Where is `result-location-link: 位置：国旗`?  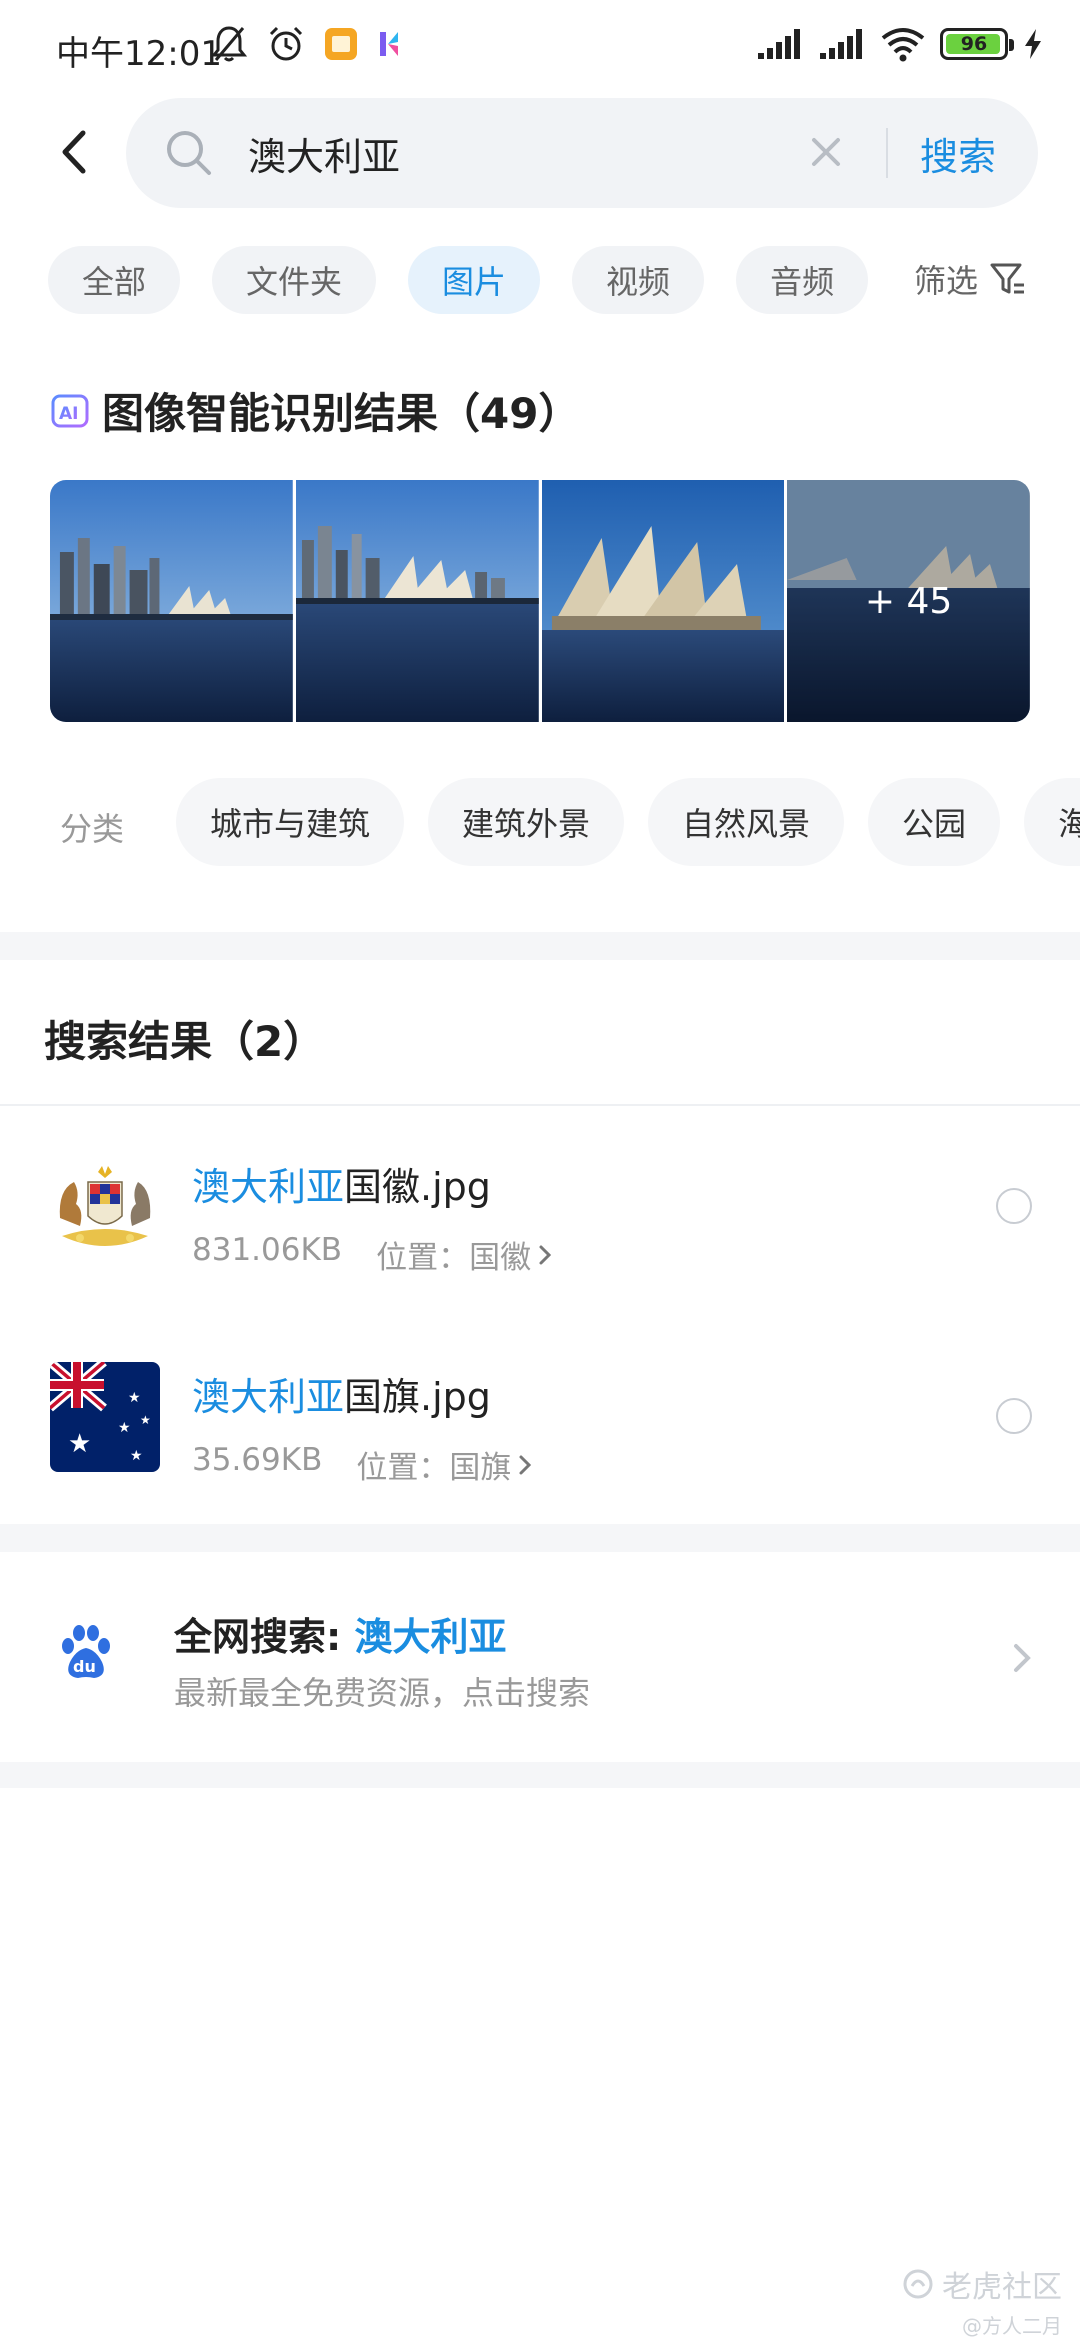
result-location-link: 位置：国旗 is located at coordinates (444, 1464).